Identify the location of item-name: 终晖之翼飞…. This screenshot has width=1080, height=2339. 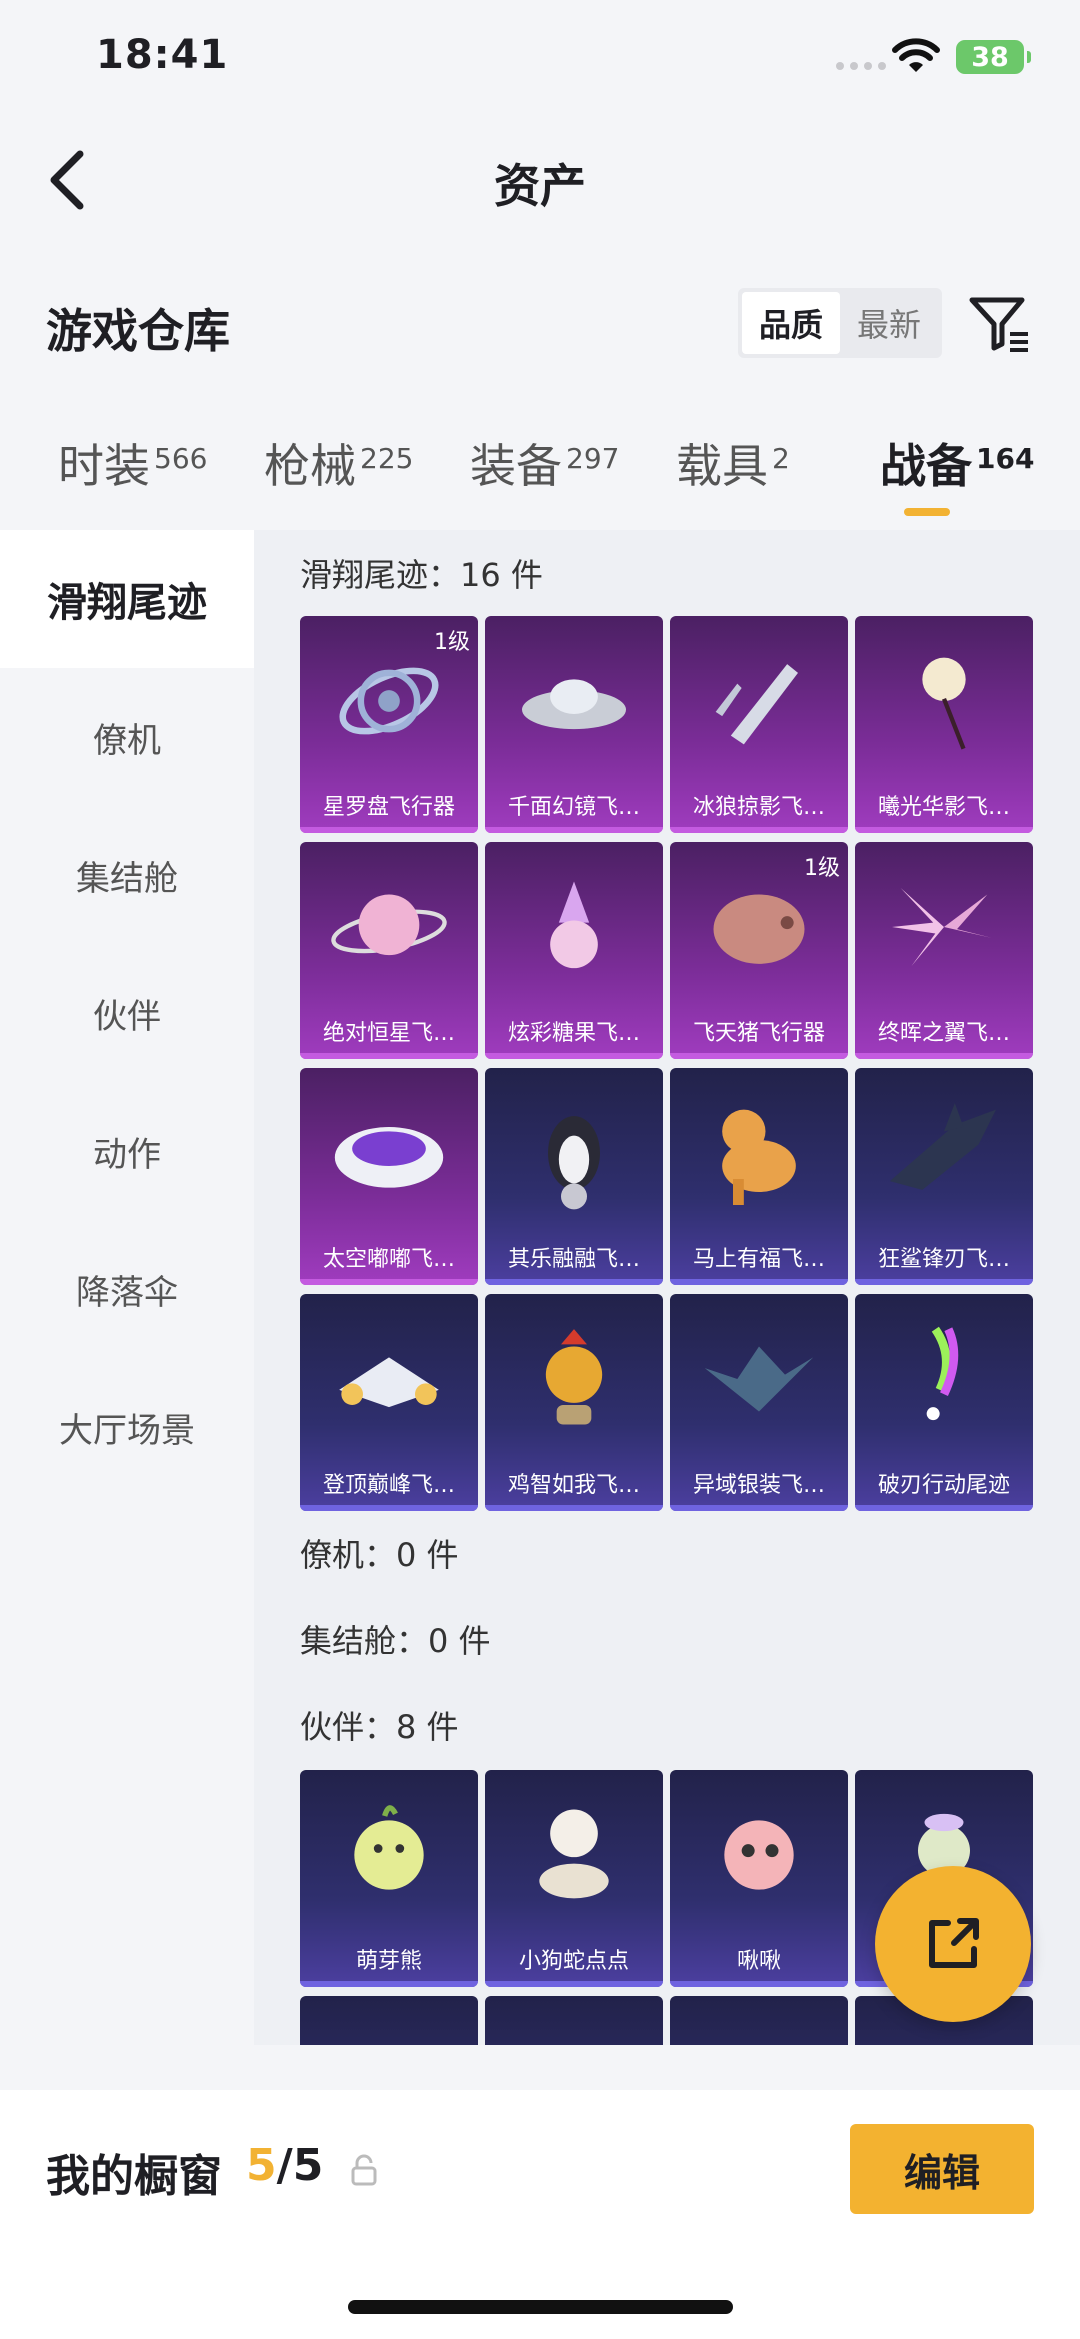
(943, 1033).